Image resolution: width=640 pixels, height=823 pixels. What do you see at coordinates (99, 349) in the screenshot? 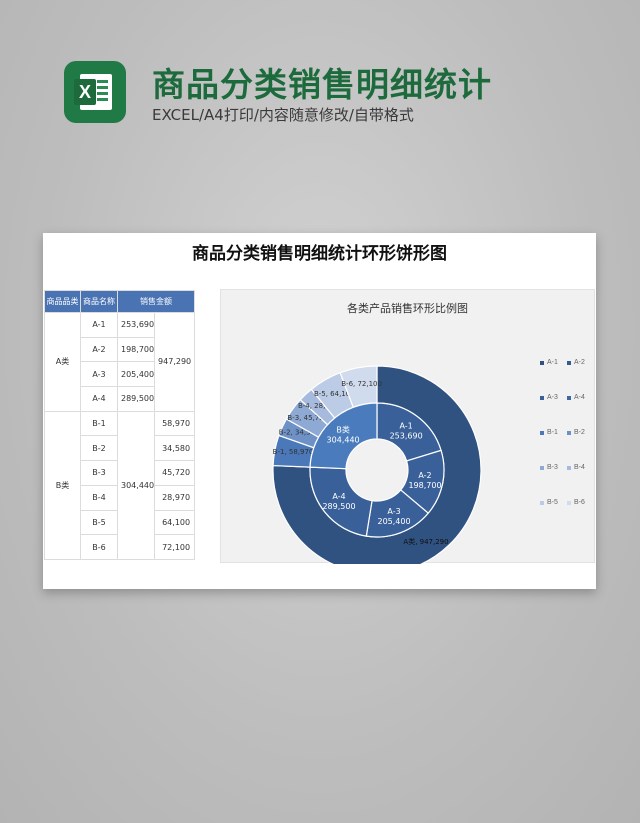
I see `product-cell: A-2` at bounding box center [99, 349].